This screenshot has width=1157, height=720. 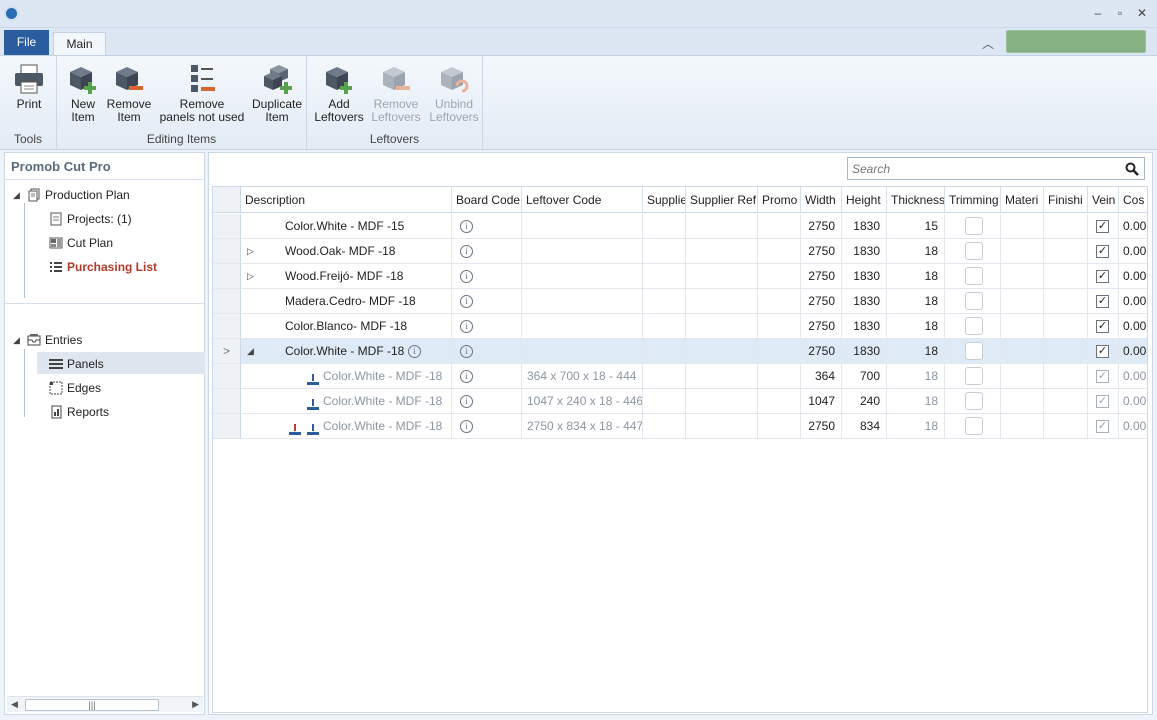 What do you see at coordinates (14, 704) in the screenshot?
I see `scroll-left-icon: ◀` at bounding box center [14, 704].